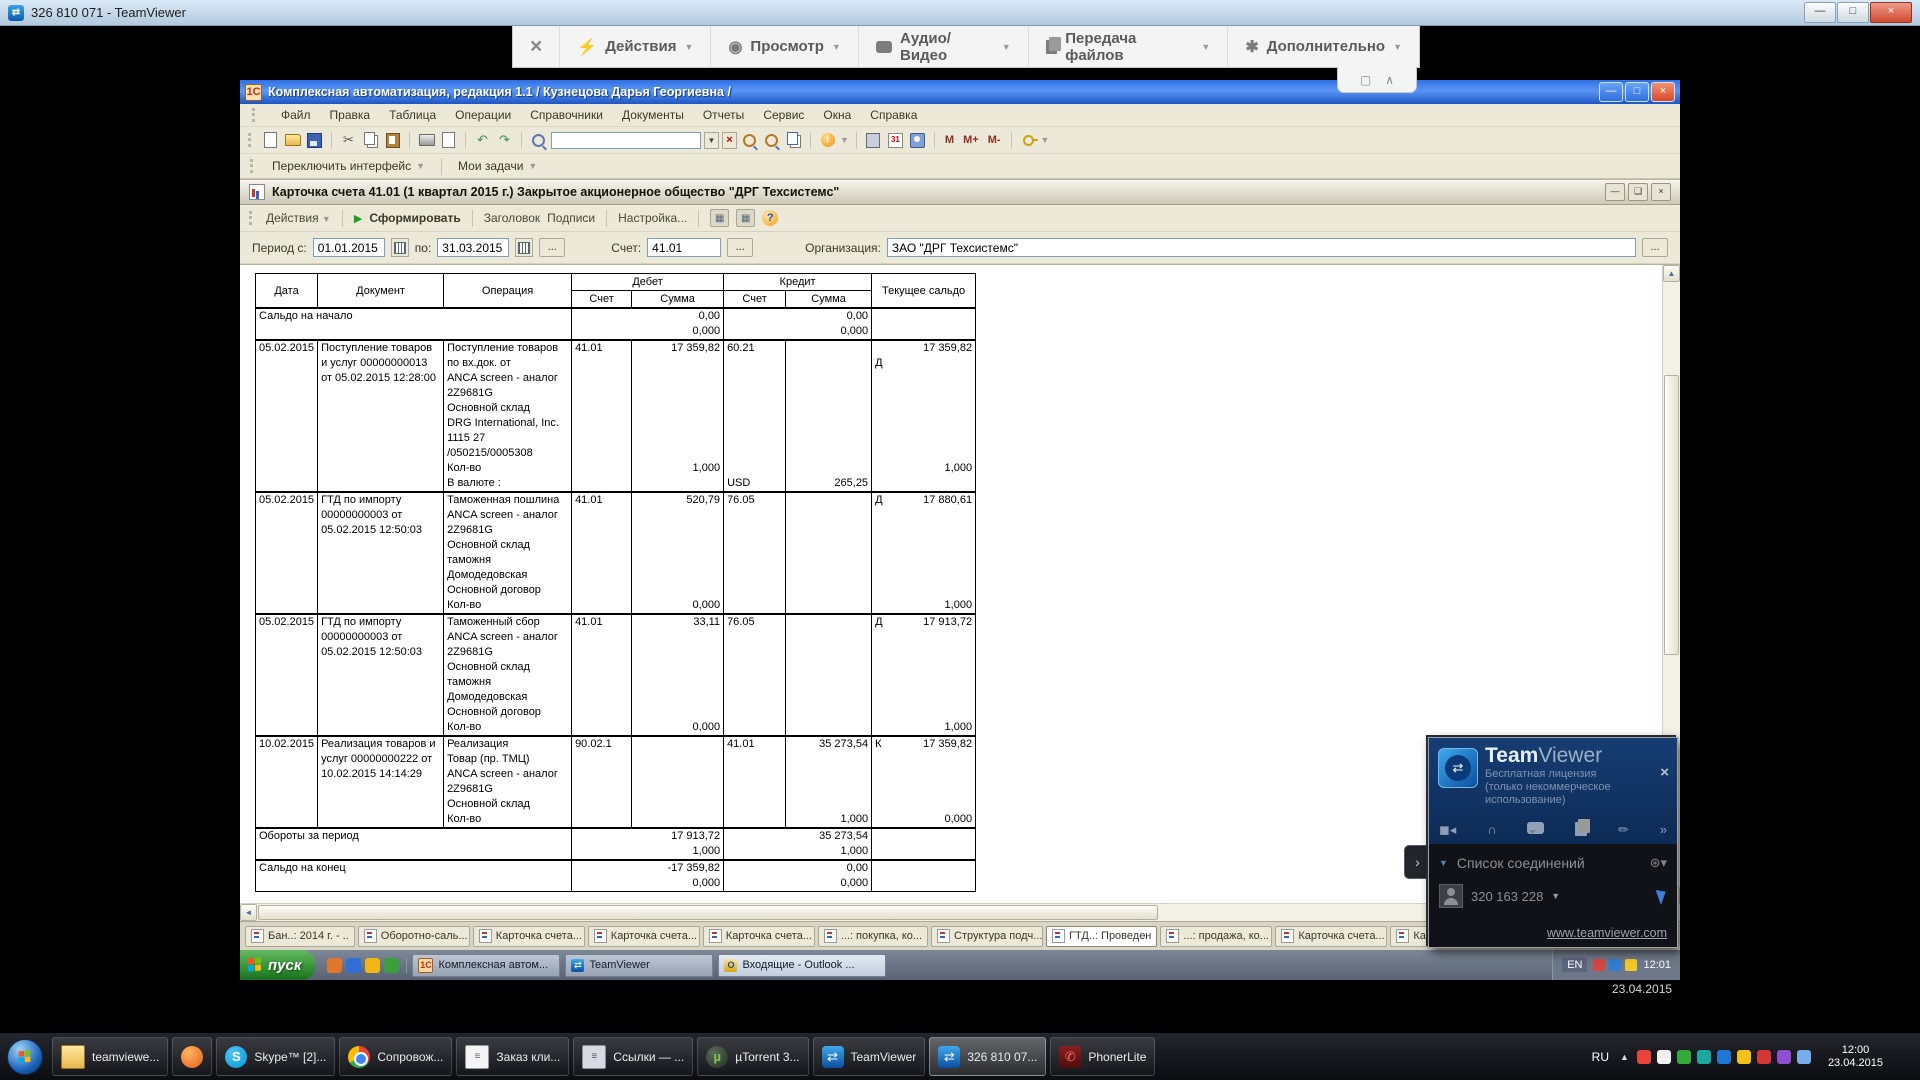 The image size is (1920, 1080). What do you see at coordinates (412, 115) in the screenshot?
I see `menu-table: Таблица` at bounding box center [412, 115].